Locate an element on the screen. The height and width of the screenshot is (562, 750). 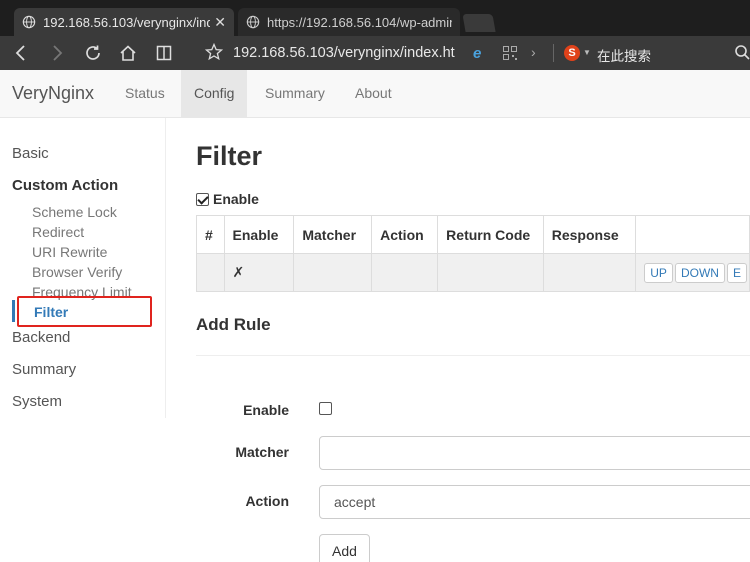
sidebar-item-redirect: Redirect is located at coordinates (58, 232).